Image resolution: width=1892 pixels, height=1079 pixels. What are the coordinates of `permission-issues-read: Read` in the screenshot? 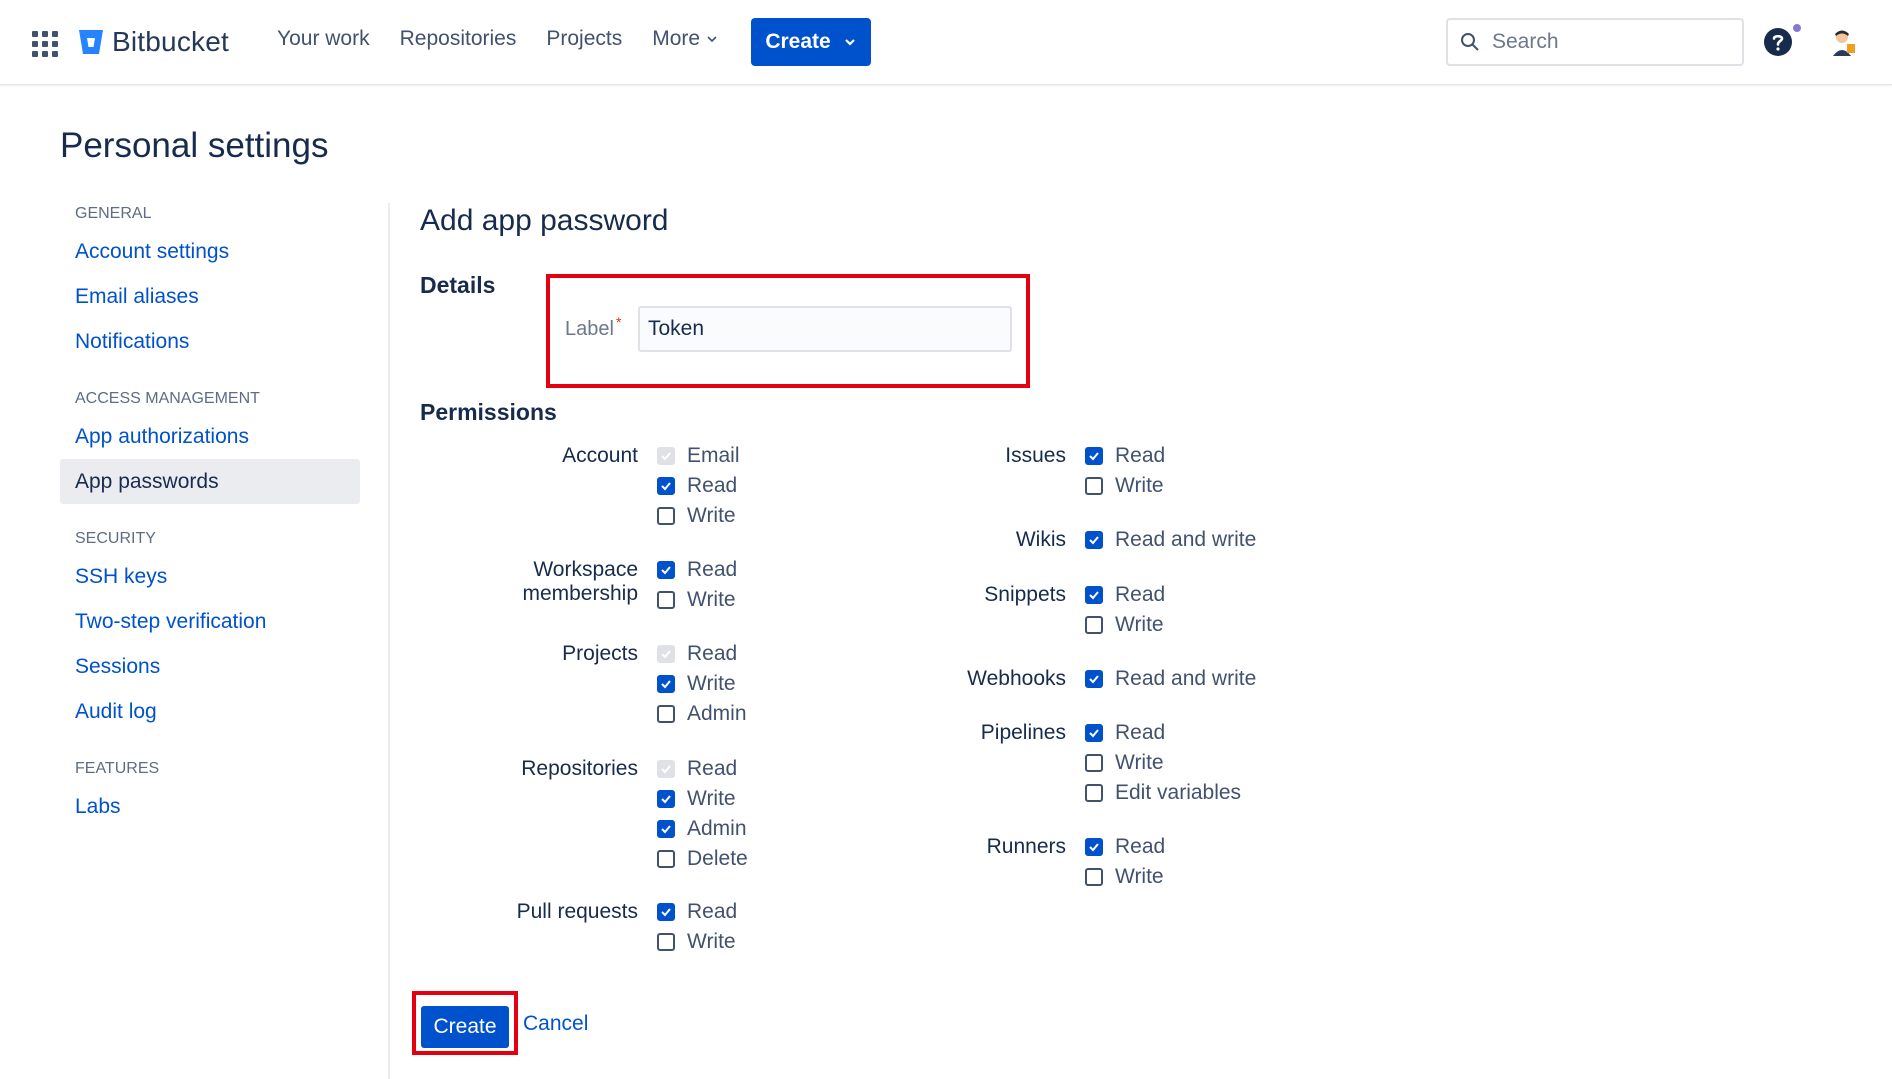 It's located at (1125, 456).